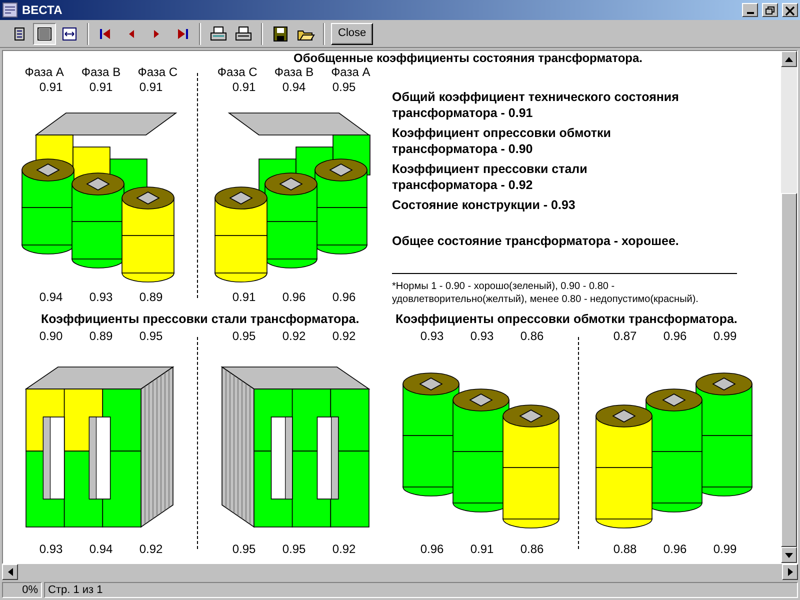  What do you see at coordinates (10, 10) in the screenshot?
I see `app-icon` at bounding box center [10, 10].